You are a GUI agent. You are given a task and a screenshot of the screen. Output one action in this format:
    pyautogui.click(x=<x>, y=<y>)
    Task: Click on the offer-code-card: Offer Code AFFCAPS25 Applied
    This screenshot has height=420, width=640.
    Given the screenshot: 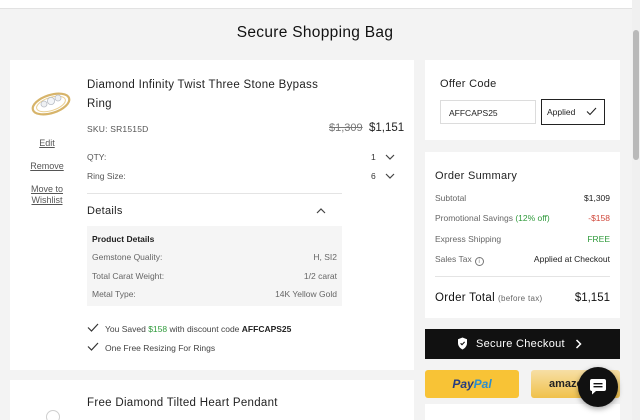 What is the action you would take?
    pyautogui.click(x=522, y=100)
    